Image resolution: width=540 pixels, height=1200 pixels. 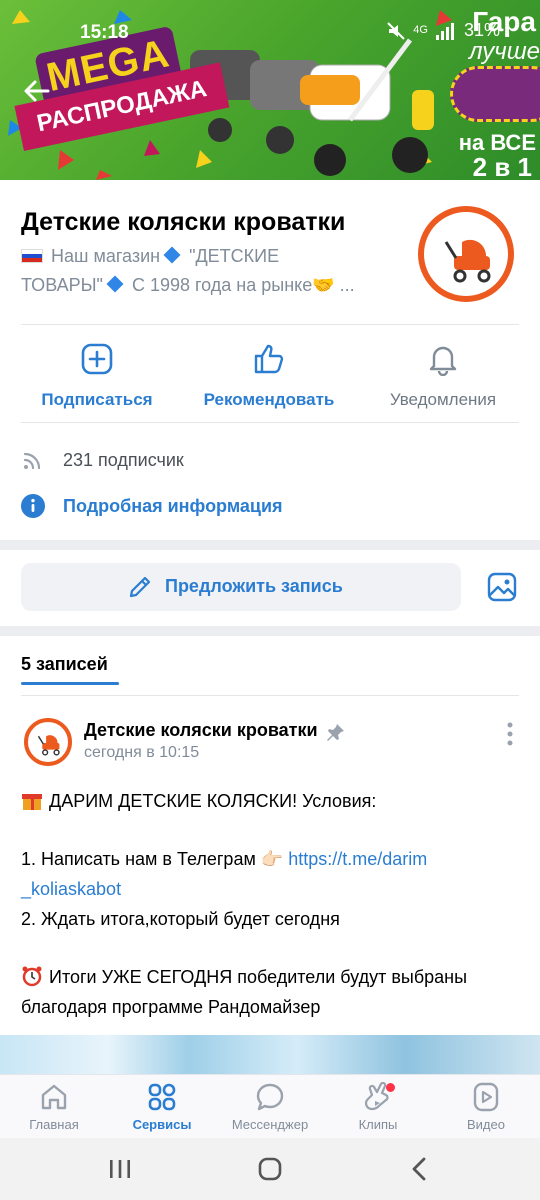 I want to click on recent-apps-button, so click(x=120, y=1169).